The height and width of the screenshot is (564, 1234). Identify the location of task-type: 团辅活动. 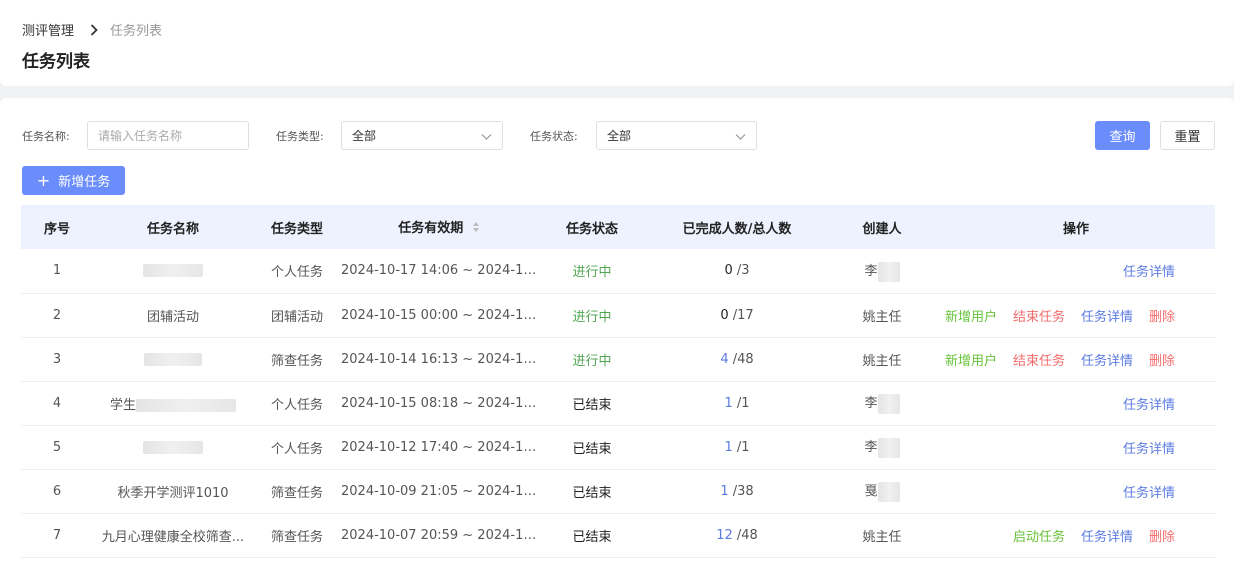
(296, 317).